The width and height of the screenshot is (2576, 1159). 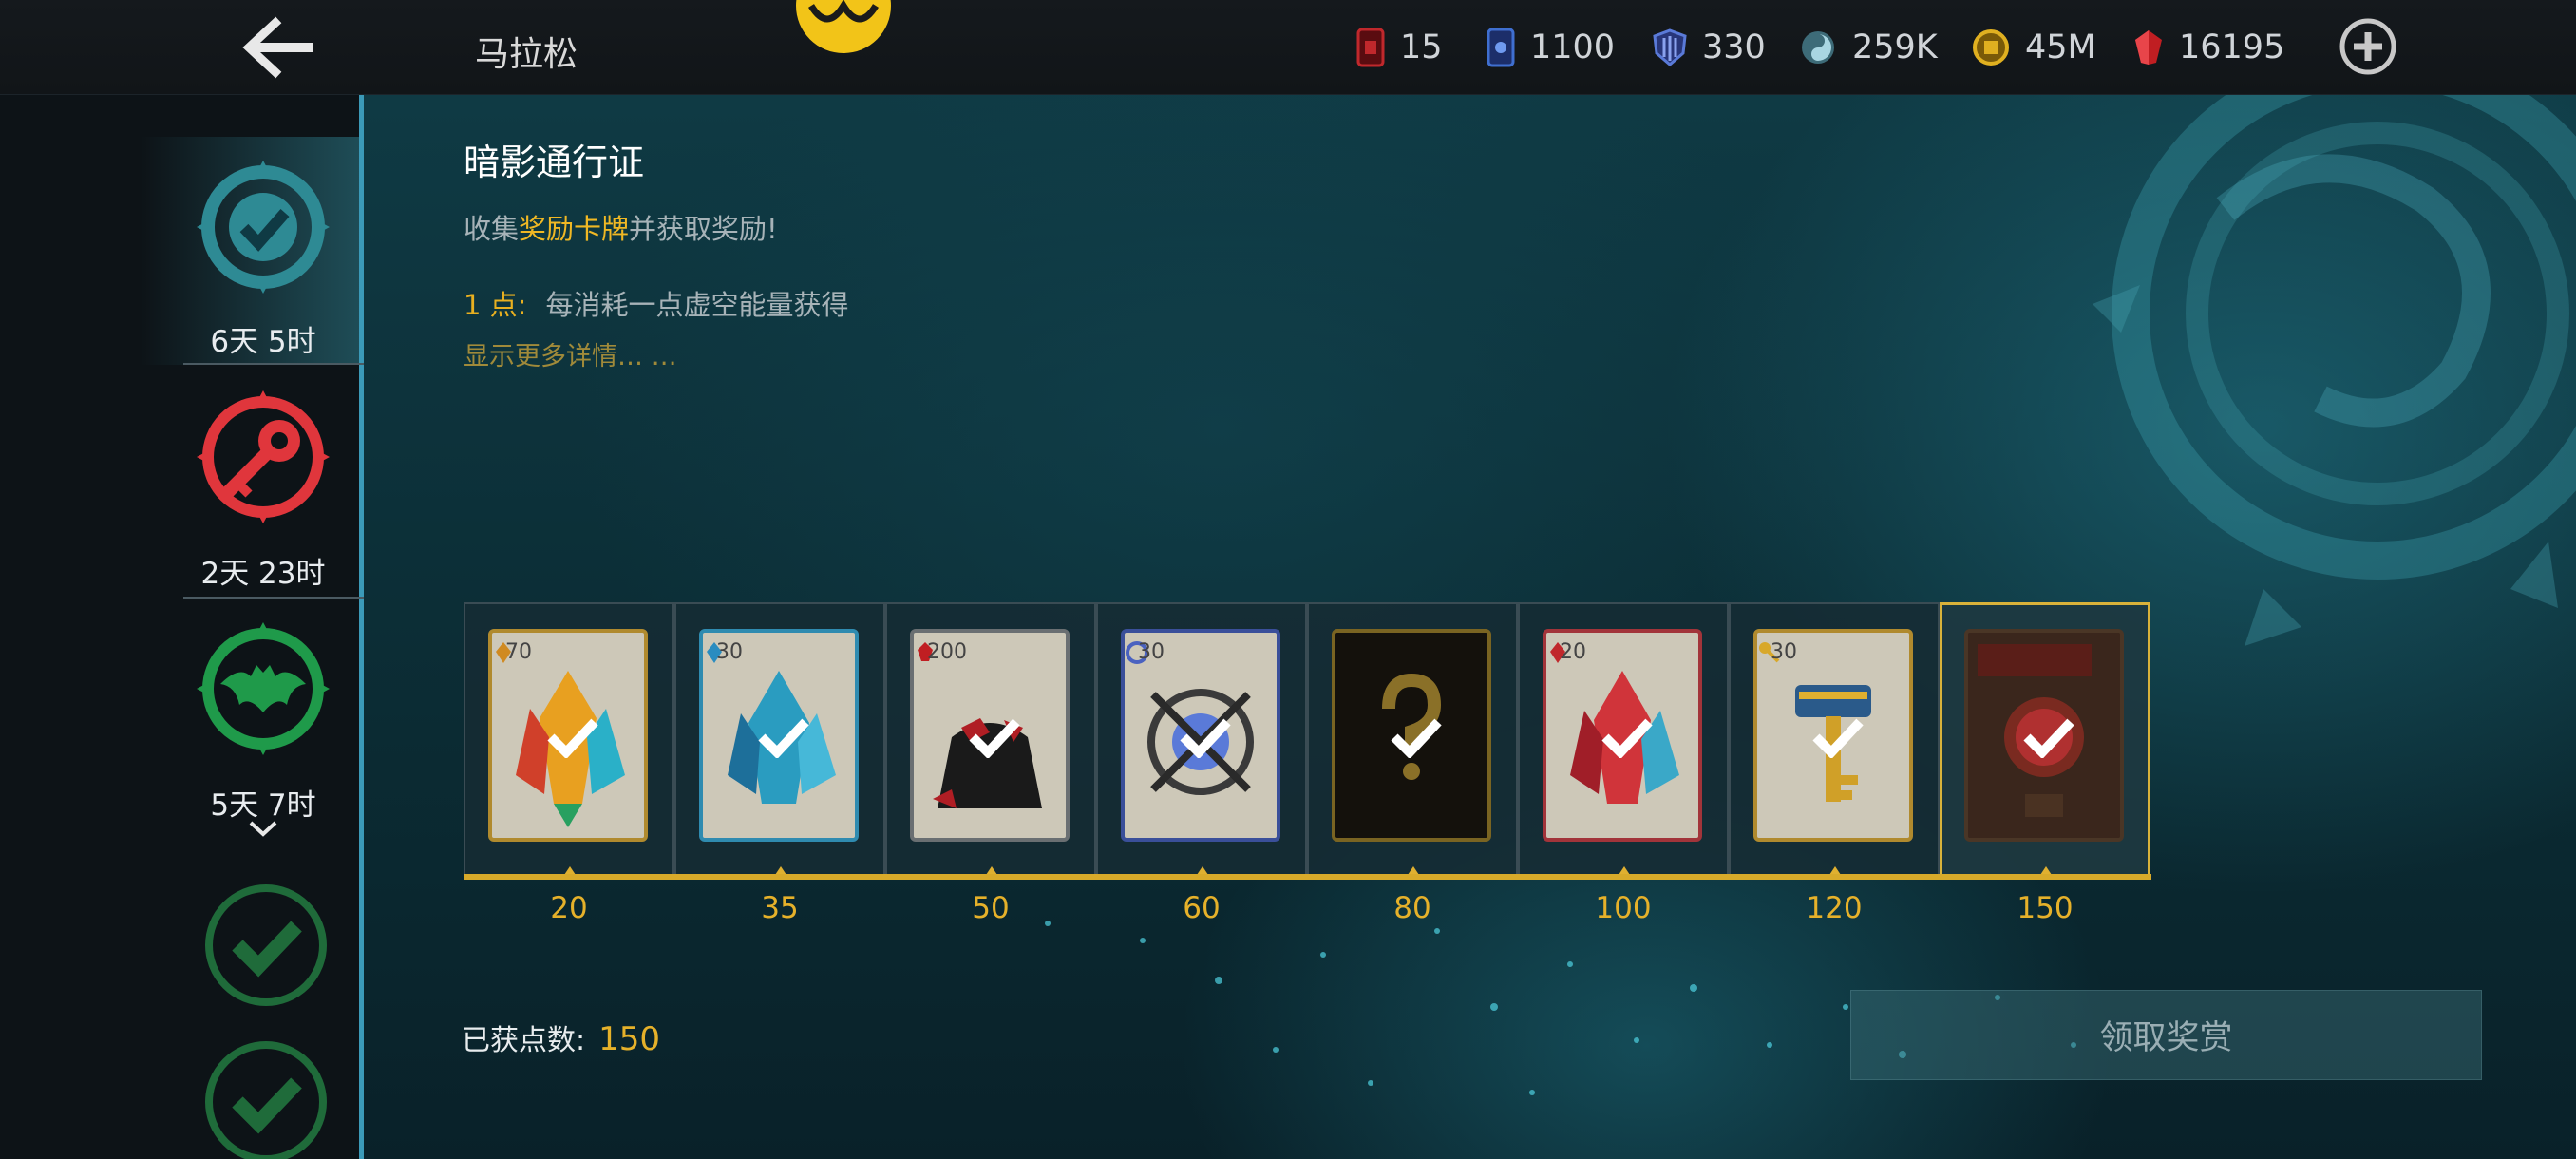 I want to click on gold-coin-icon, so click(x=1991, y=47).